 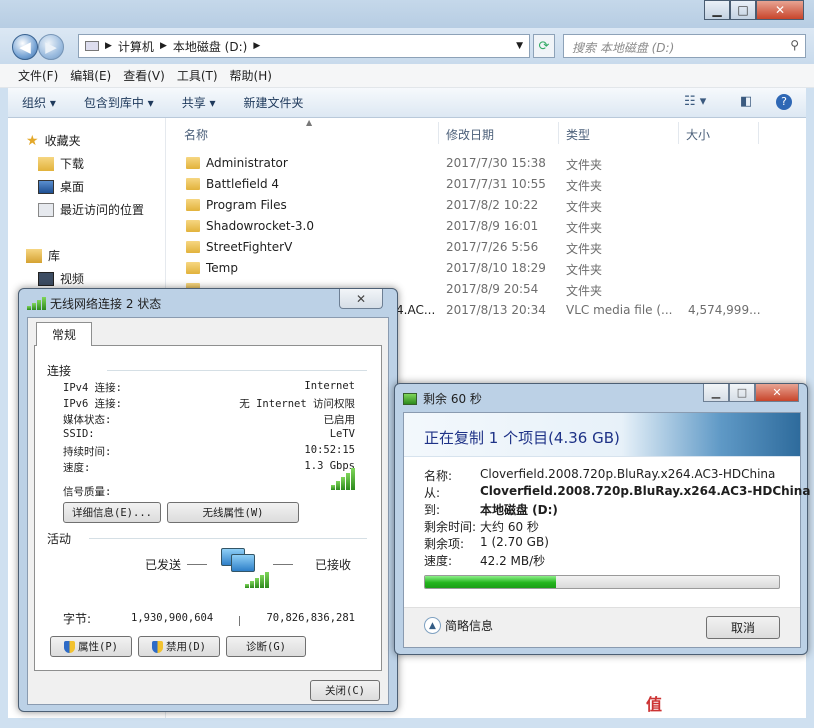 I want to click on table-row: Shadowrocket-3.0 2017/8/9 16:01 文件夹, so click(x=486, y=226).